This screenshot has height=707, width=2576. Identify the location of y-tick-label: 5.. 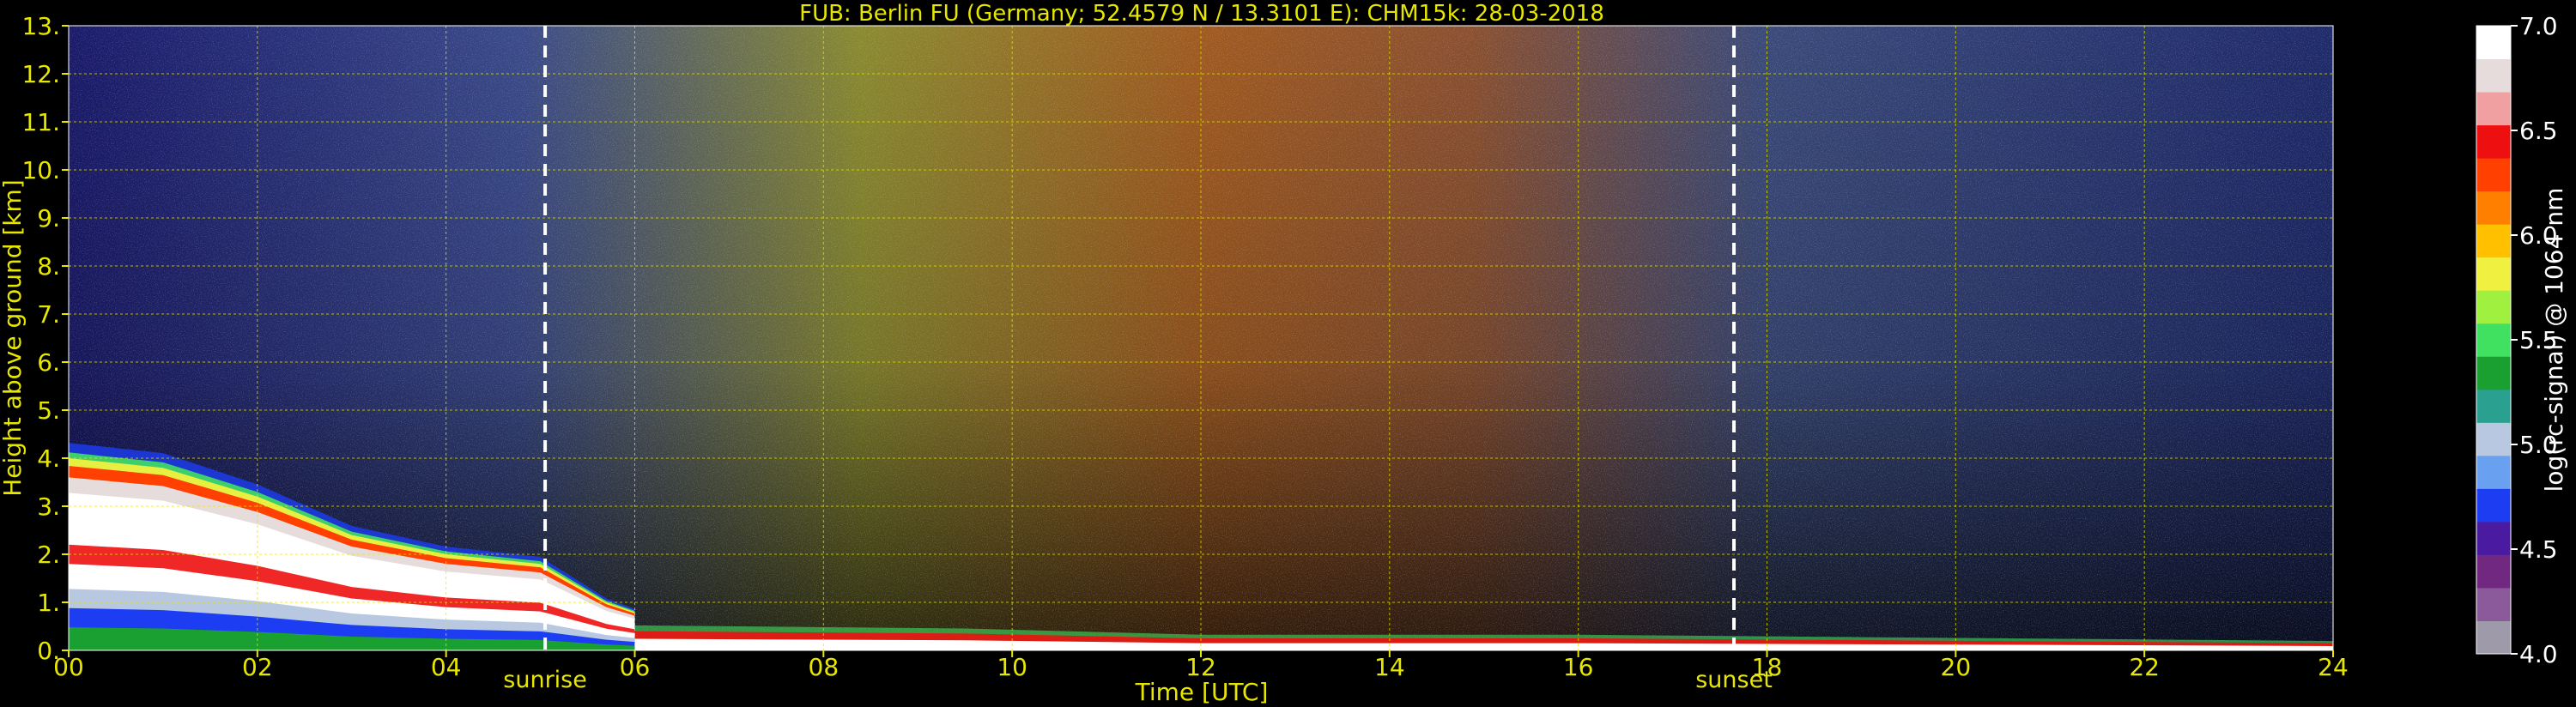
(48, 411).